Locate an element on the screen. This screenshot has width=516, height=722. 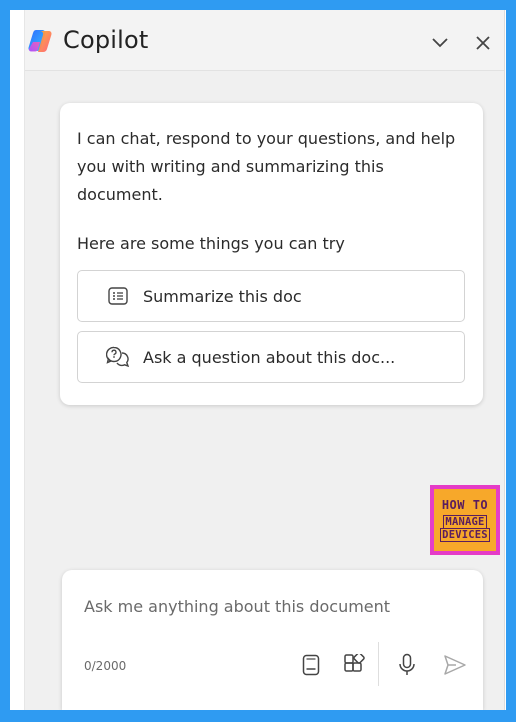
watermark-logo: HOW TO MANAGE DEVICES is located at coordinates (465, 520).